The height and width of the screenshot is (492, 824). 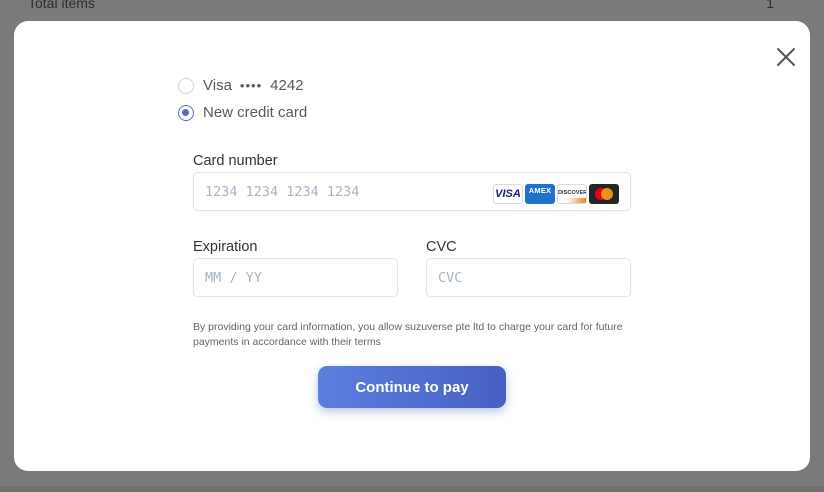 I want to click on saved-card-radio, so click(x=186, y=85).